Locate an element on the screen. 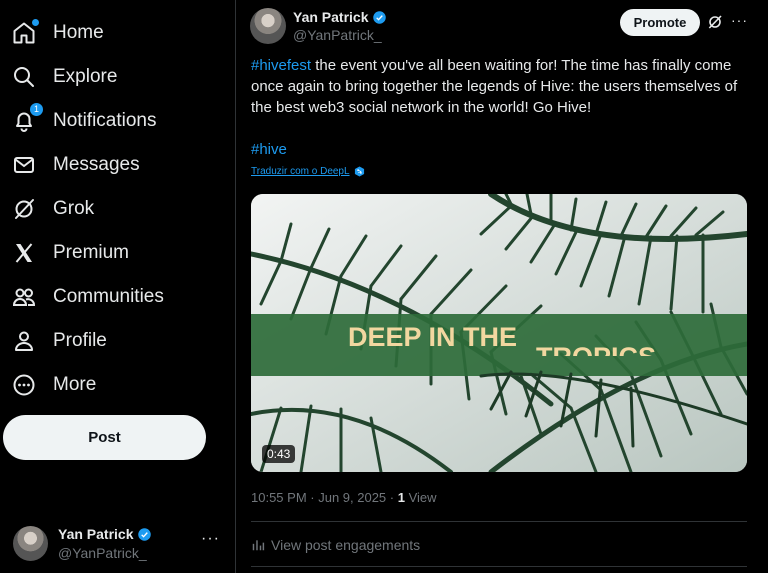 This screenshot has height=573, width=768. bell-icon: 1 is located at coordinates (27, 118).